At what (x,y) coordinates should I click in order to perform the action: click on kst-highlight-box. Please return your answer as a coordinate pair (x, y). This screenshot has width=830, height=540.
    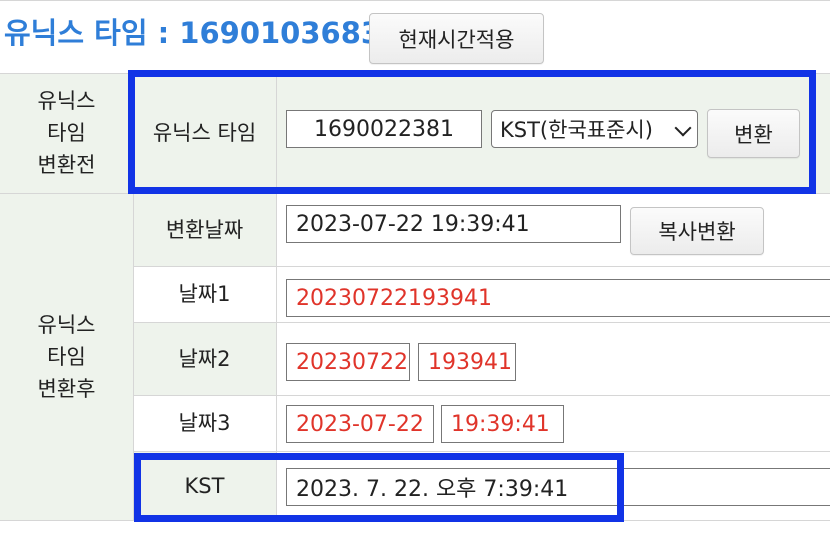
    Looking at the image, I should click on (379, 487).